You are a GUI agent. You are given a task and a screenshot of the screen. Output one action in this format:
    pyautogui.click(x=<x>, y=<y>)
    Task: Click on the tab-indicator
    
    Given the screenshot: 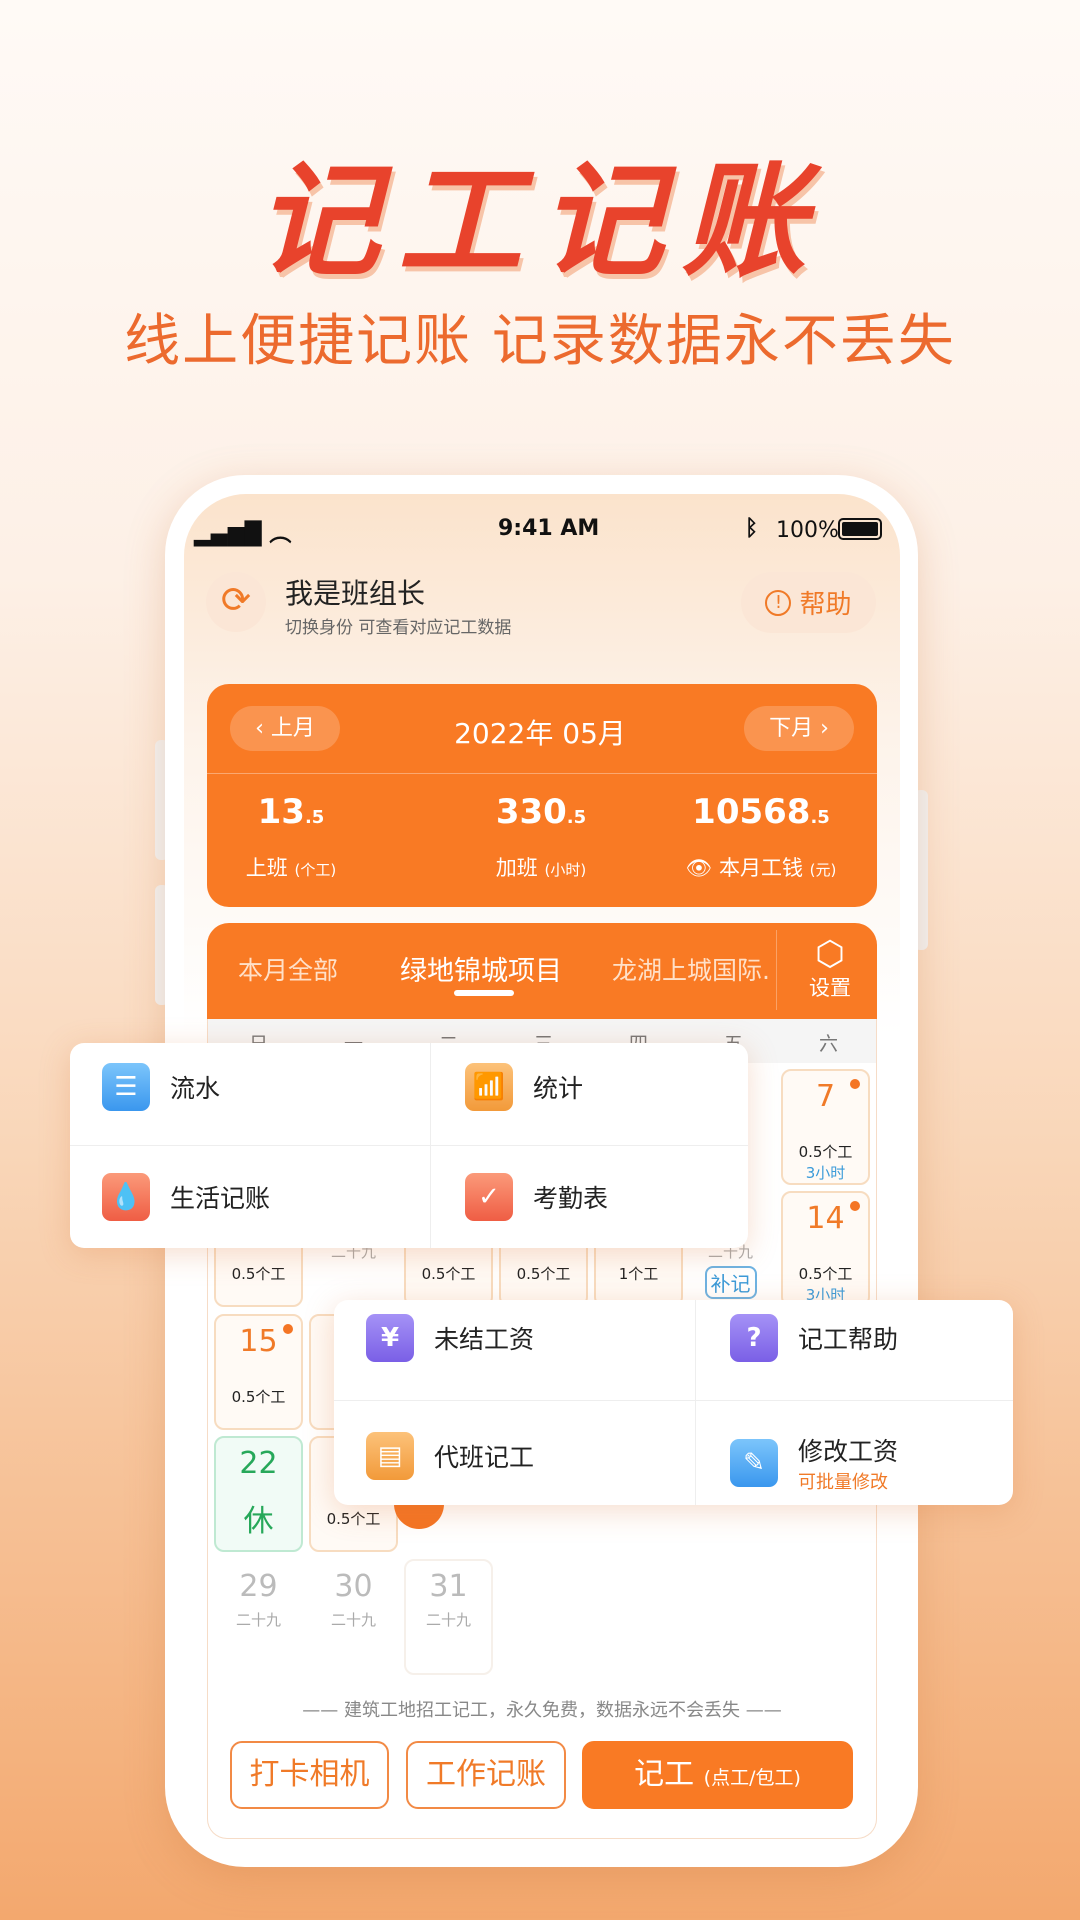 What is the action you would take?
    pyautogui.click(x=484, y=993)
    